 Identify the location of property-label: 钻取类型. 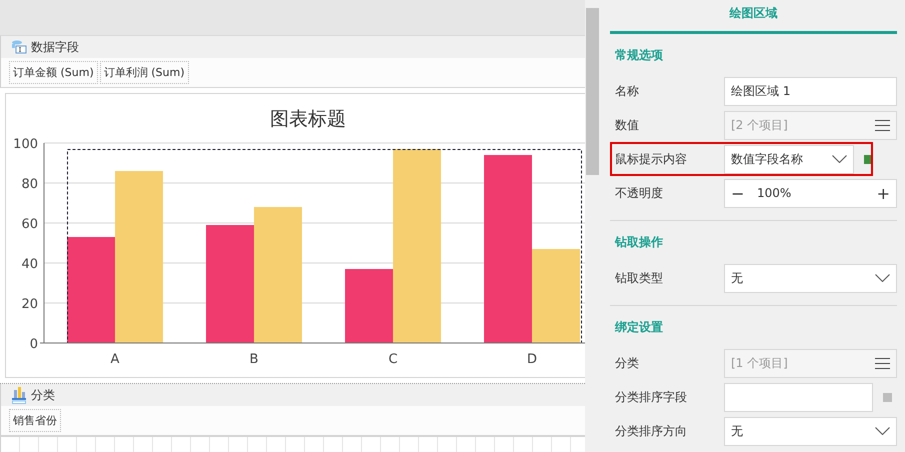
(639, 278).